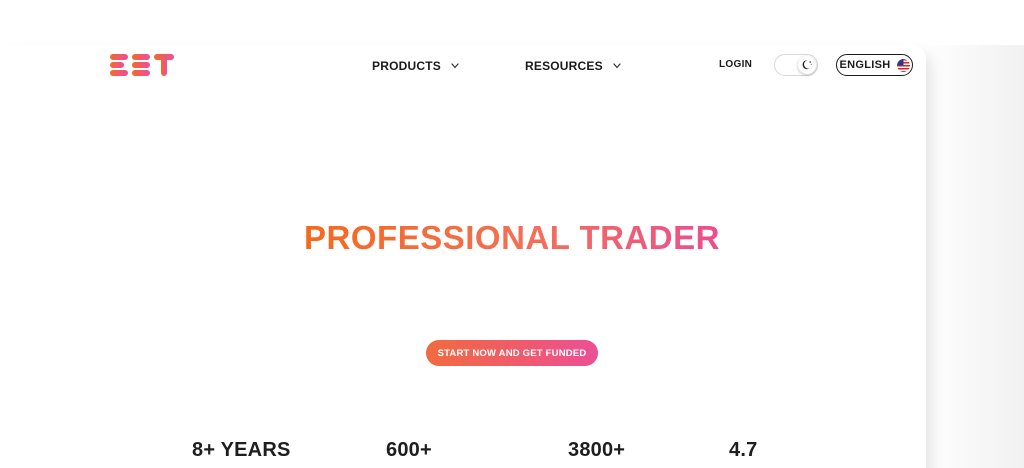 The height and width of the screenshot is (468, 1024). Describe the element at coordinates (241, 450) in the screenshot. I see `stat-years: 8+ YEARS` at that location.